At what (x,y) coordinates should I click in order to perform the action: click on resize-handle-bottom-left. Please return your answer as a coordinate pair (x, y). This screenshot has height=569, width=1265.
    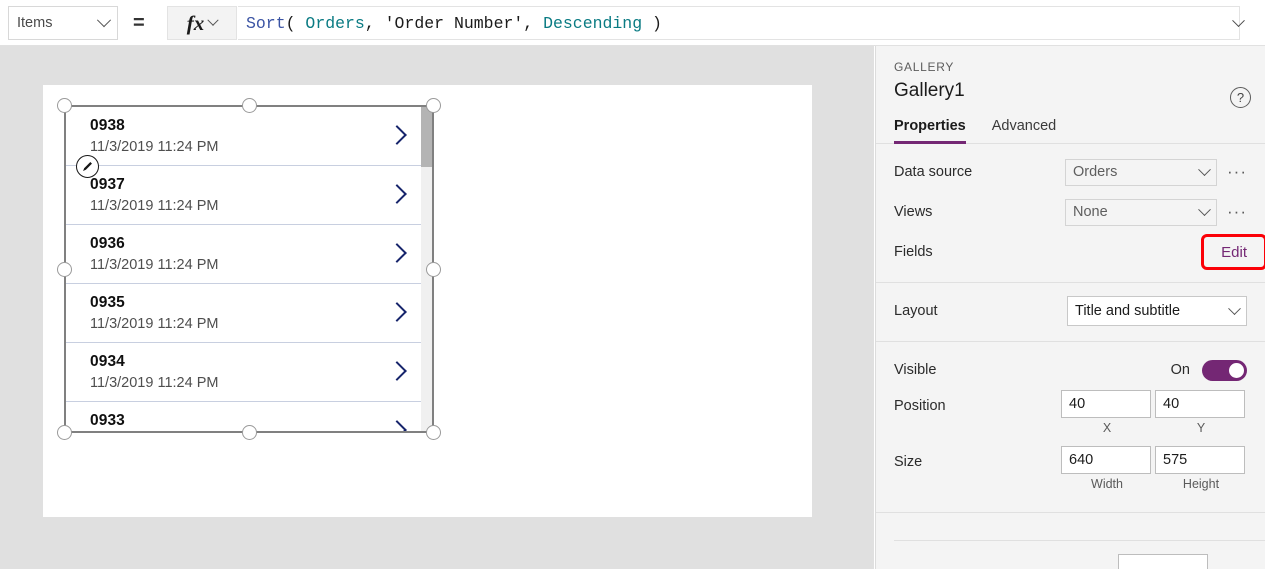
    Looking at the image, I should click on (64, 432).